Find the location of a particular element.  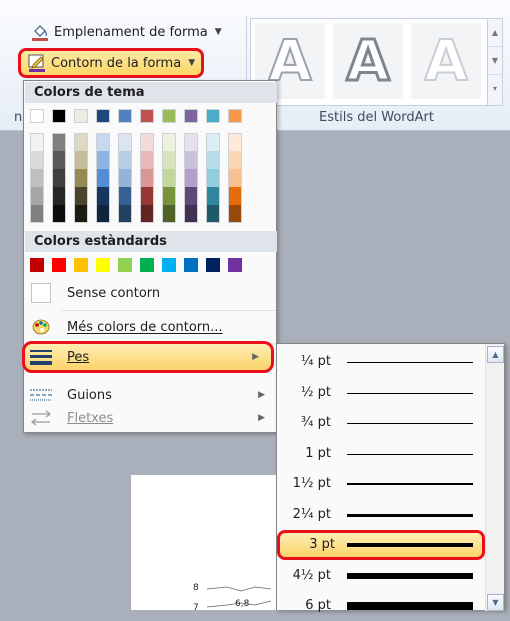

wordart-styles-gallery: A A A ▲ ▼ ▾ is located at coordinates (376, 62).